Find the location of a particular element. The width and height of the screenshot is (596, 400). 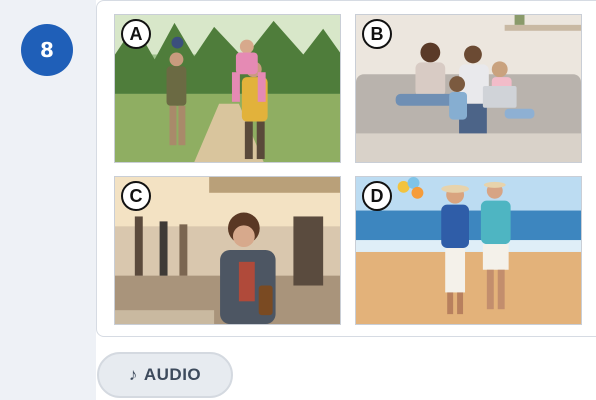

music-note-icon: ♪ is located at coordinates (133, 374).